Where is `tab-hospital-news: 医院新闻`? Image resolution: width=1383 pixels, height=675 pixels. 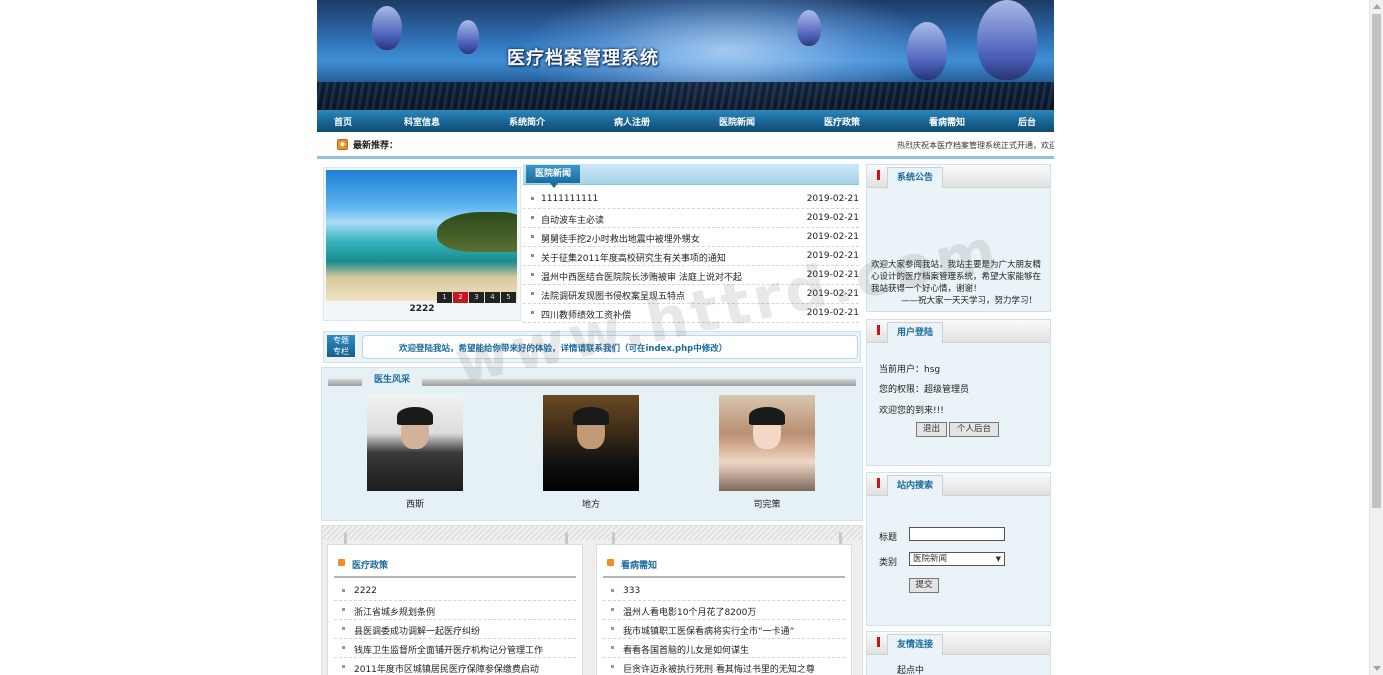
tab-hospital-news: 医院新闻 is located at coordinates (553, 176).